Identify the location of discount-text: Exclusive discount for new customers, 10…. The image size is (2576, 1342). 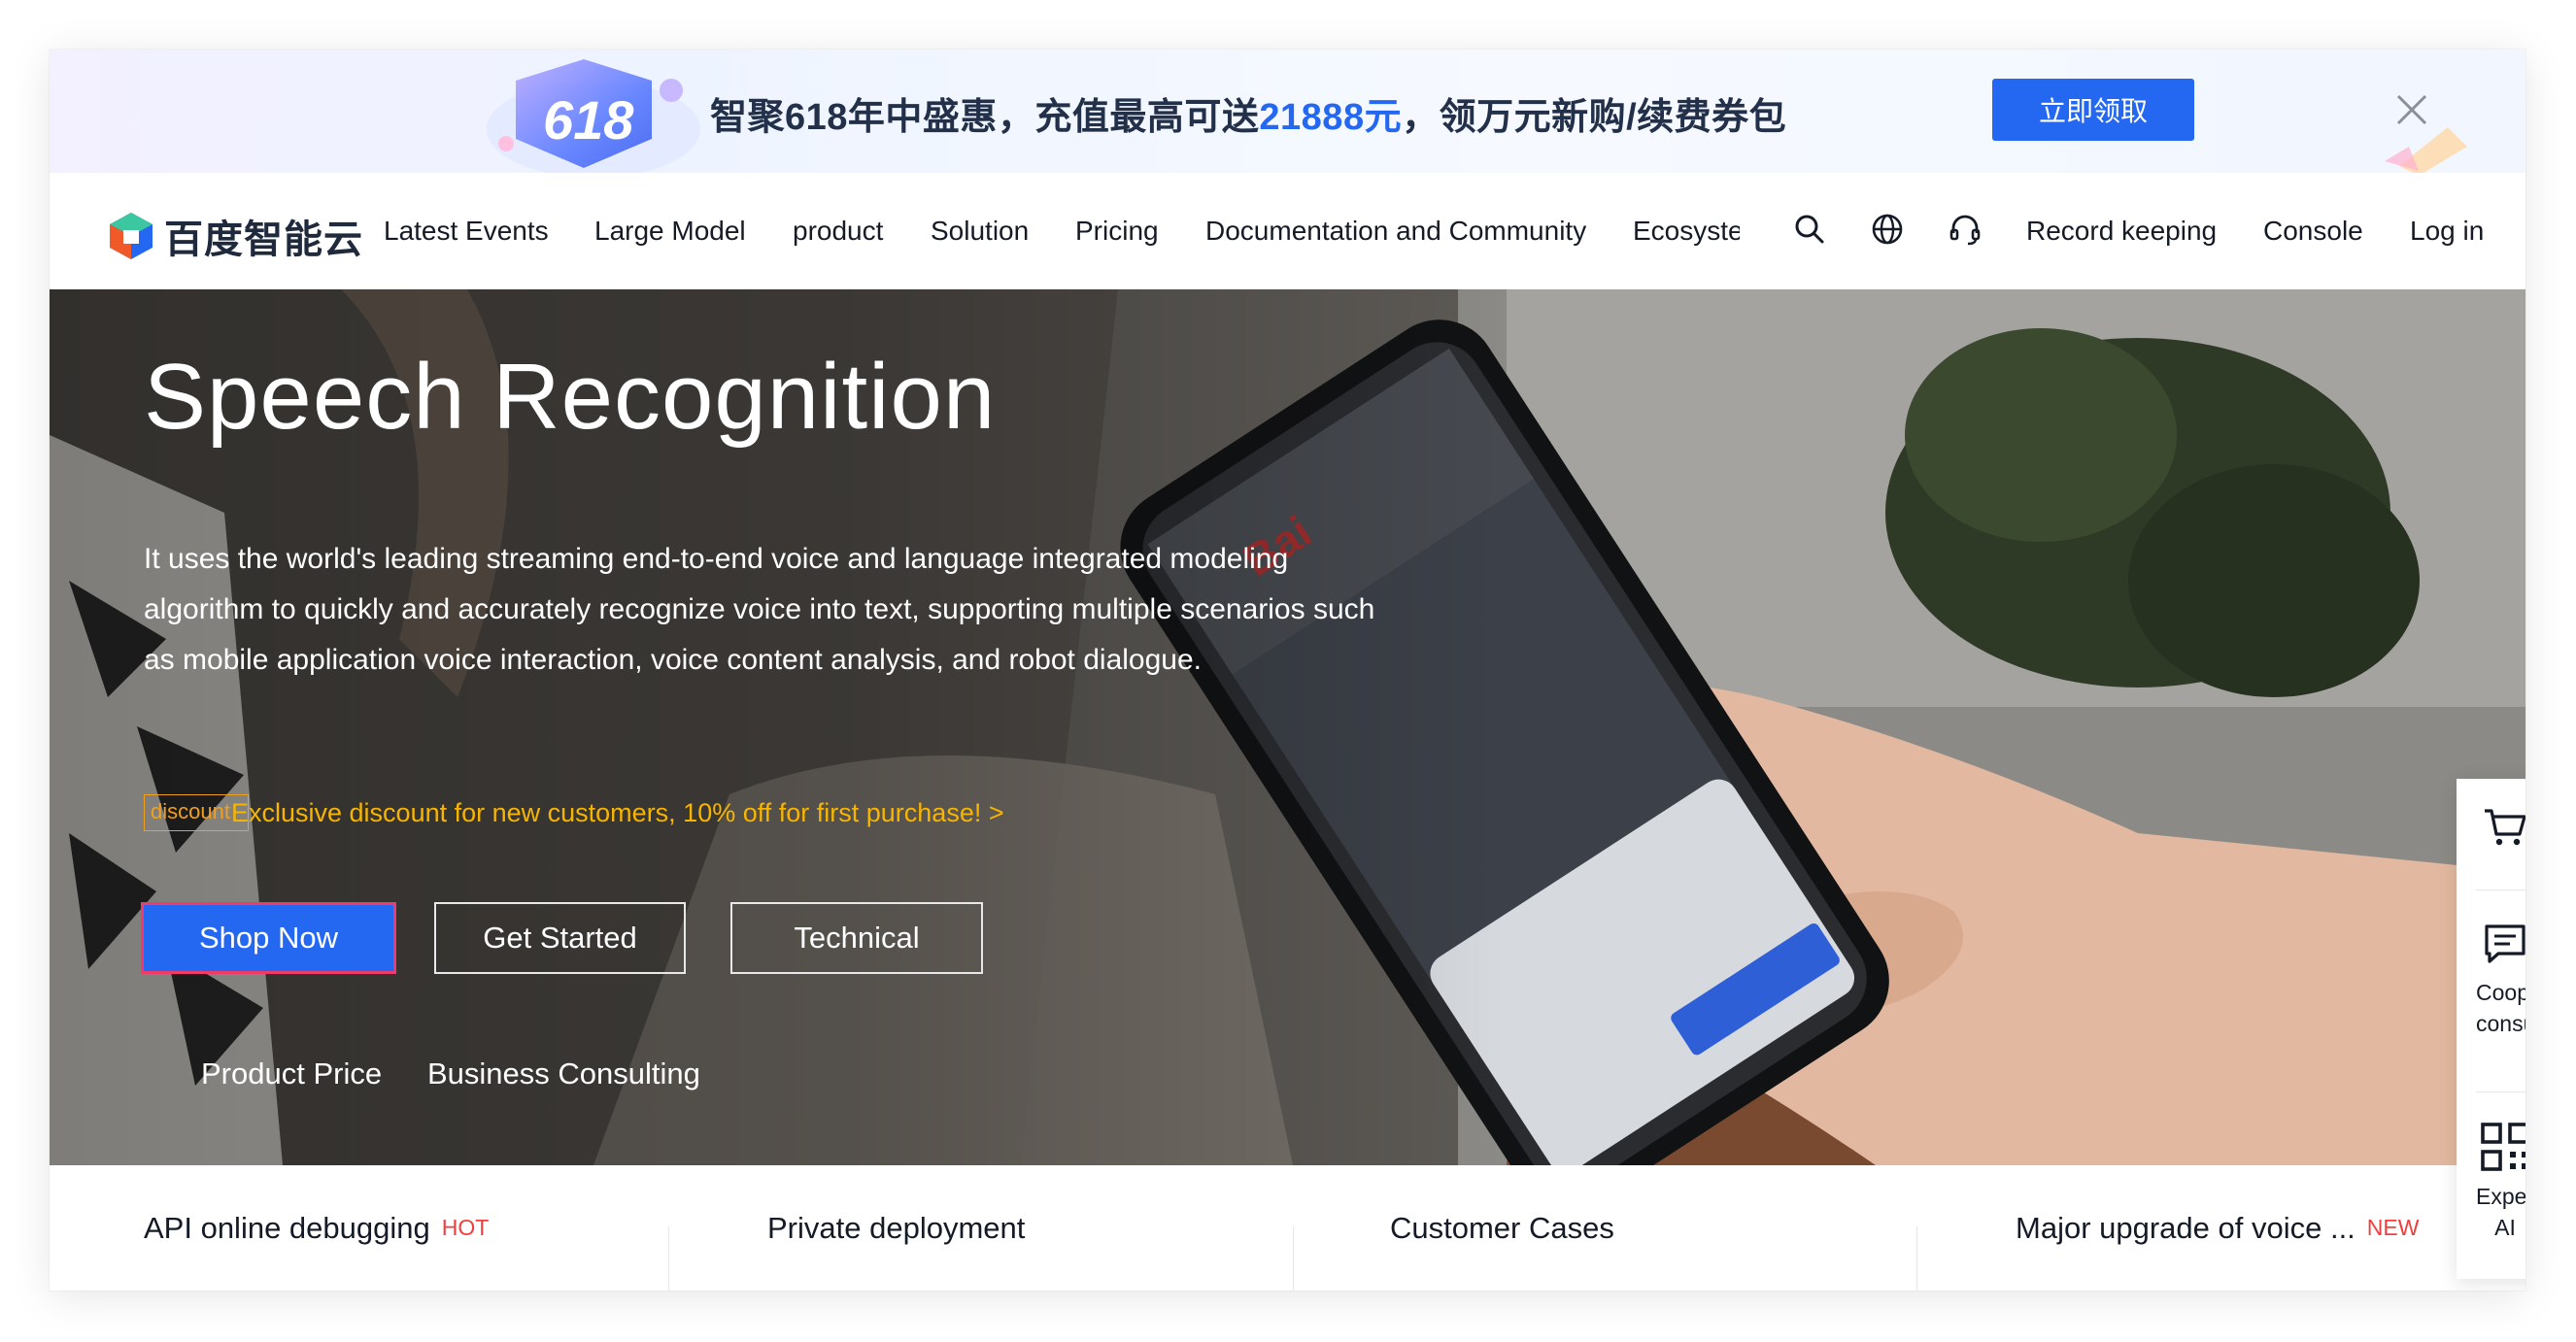
(617, 812).